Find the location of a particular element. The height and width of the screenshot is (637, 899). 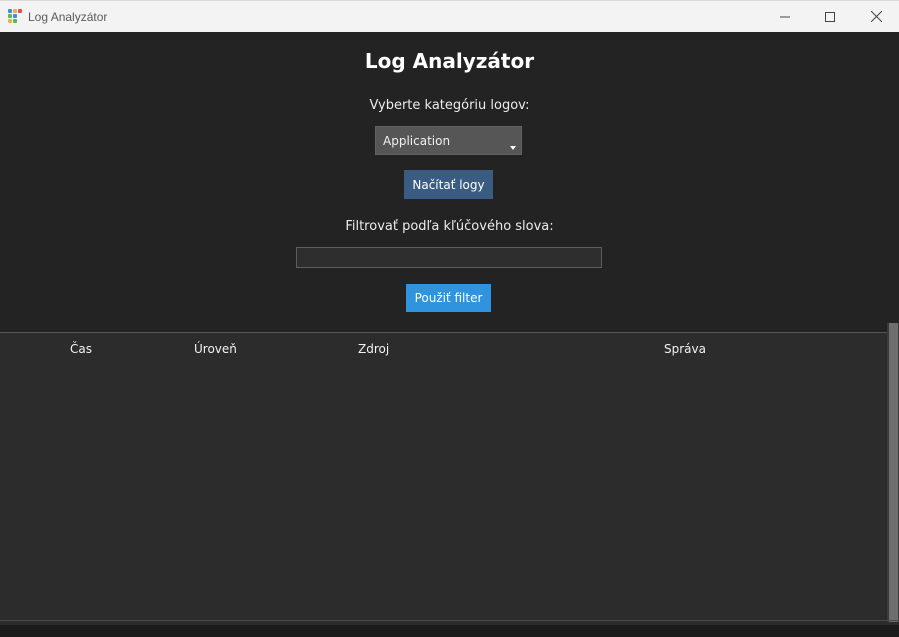

minimize-button is located at coordinates (785, 16).